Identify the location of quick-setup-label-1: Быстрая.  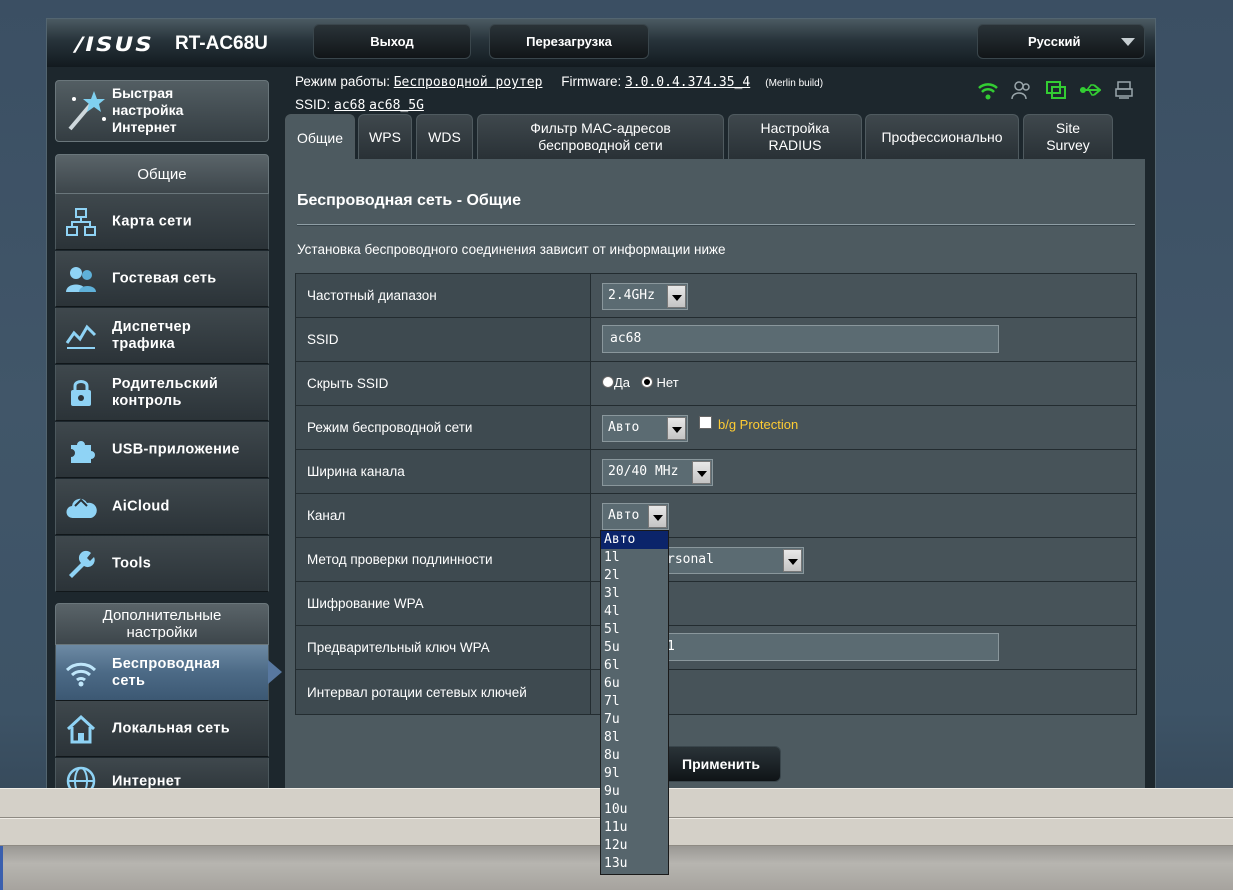
(143, 93).